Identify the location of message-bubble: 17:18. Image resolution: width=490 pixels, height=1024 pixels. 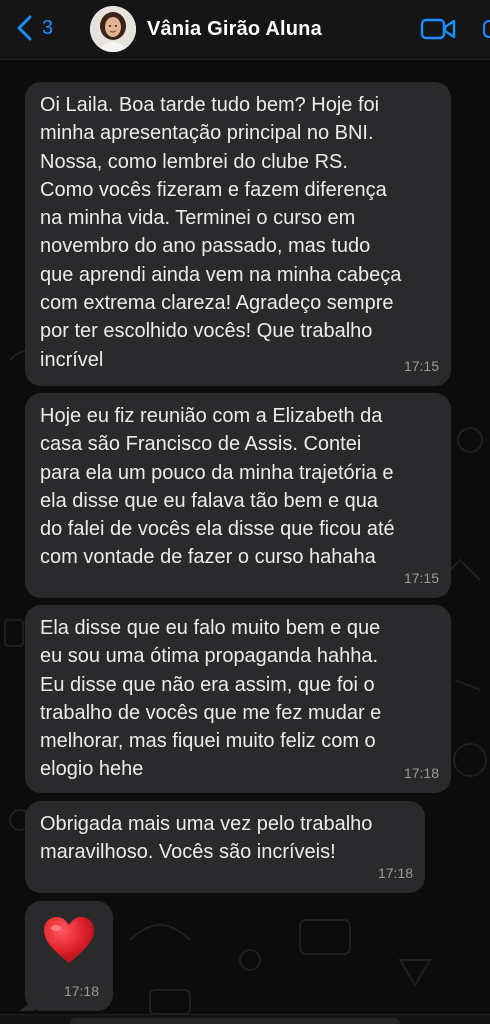
(65, 956).